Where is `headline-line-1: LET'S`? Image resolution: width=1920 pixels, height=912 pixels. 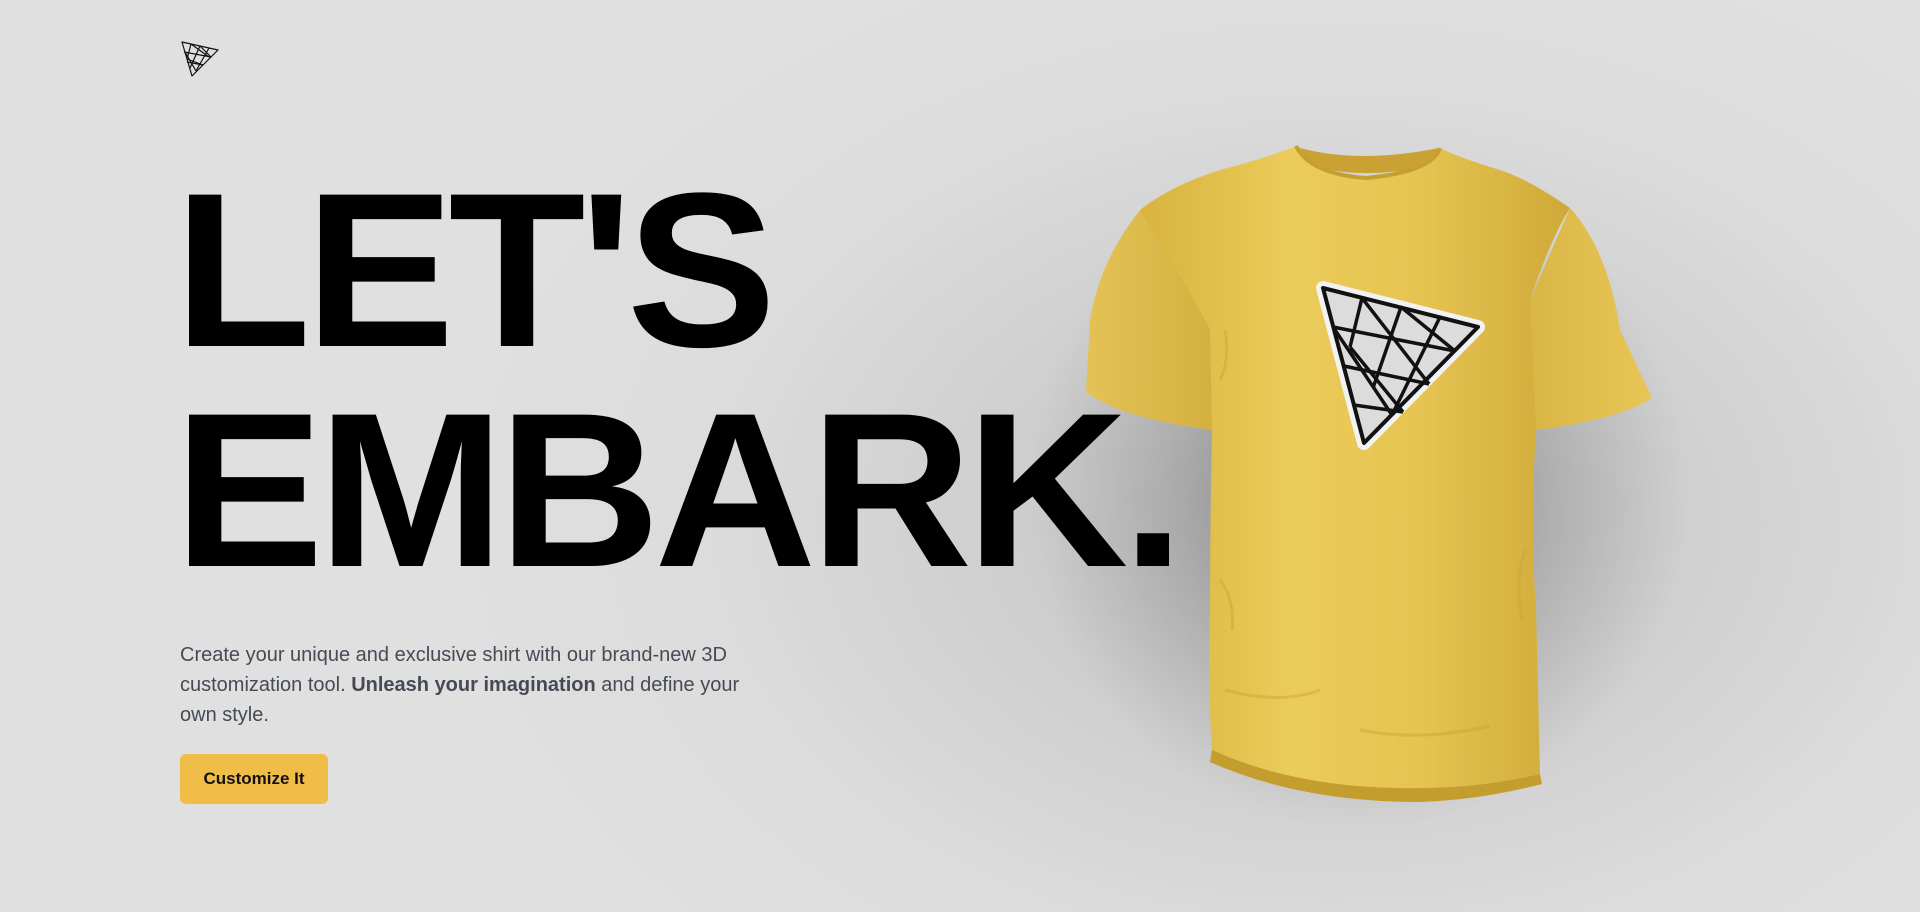
headline-line-1: LET'S is located at coordinates (475, 270).